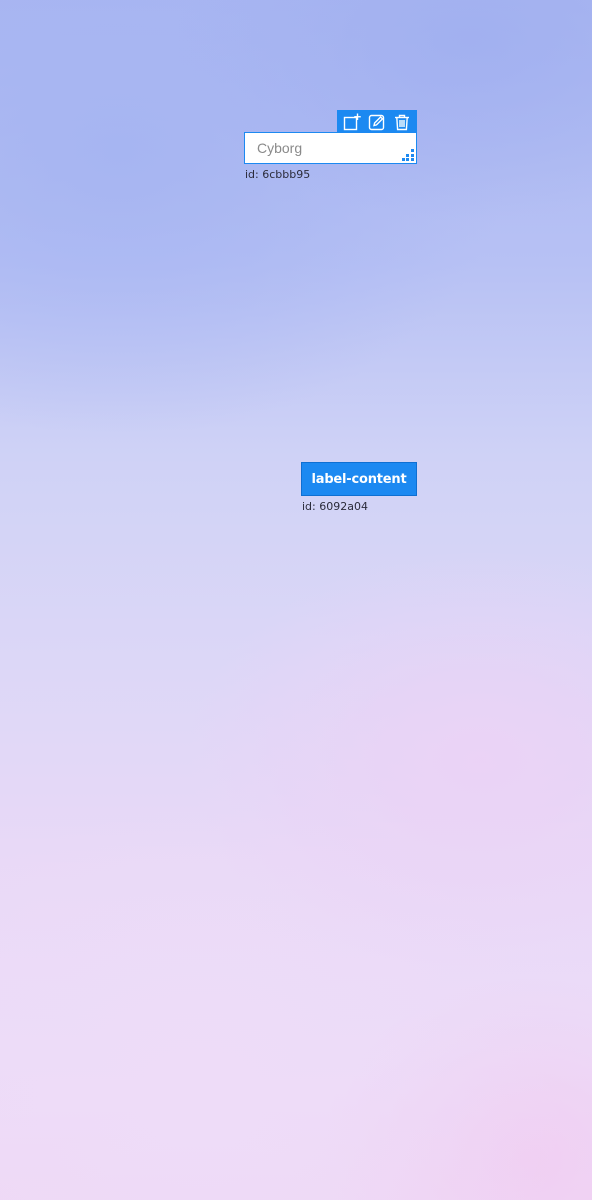 The image size is (592, 1200). What do you see at coordinates (408, 155) in the screenshot?
I see `resize-handle` at bounding box center [408, 155].